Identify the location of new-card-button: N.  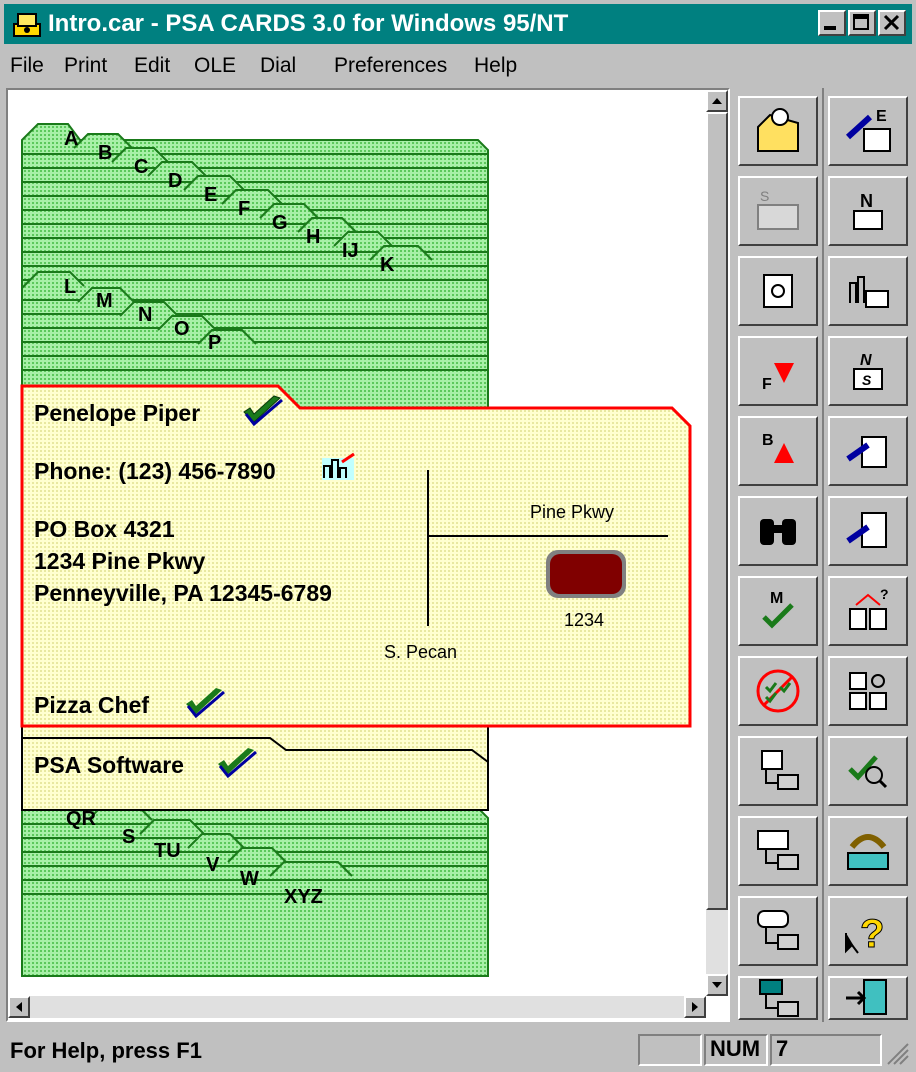
(868, 211).